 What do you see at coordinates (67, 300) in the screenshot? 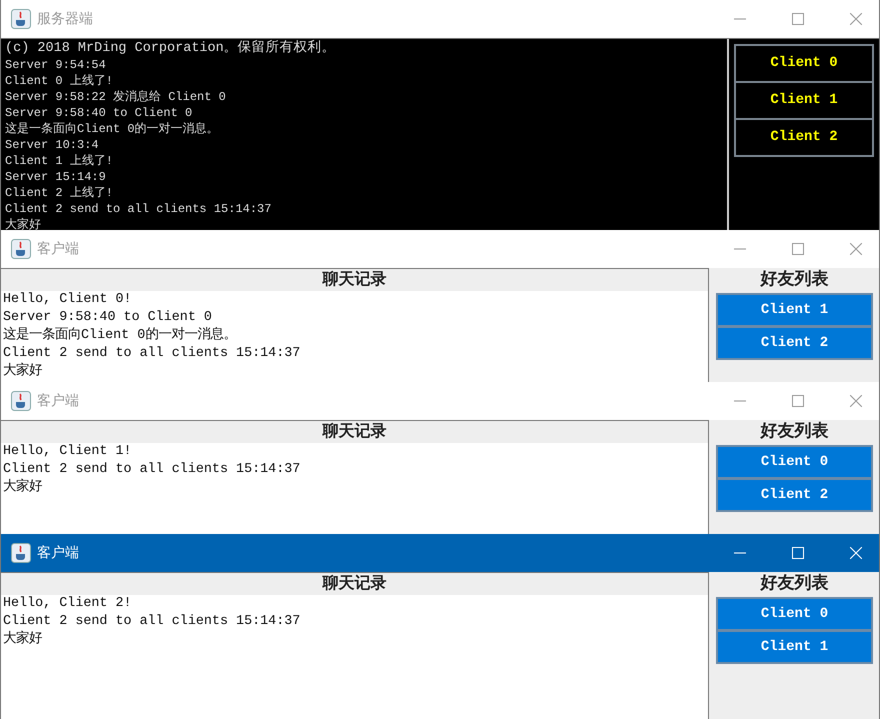
I see `chat-message: Hello, Client 0!` at bounding box center [67, 300].